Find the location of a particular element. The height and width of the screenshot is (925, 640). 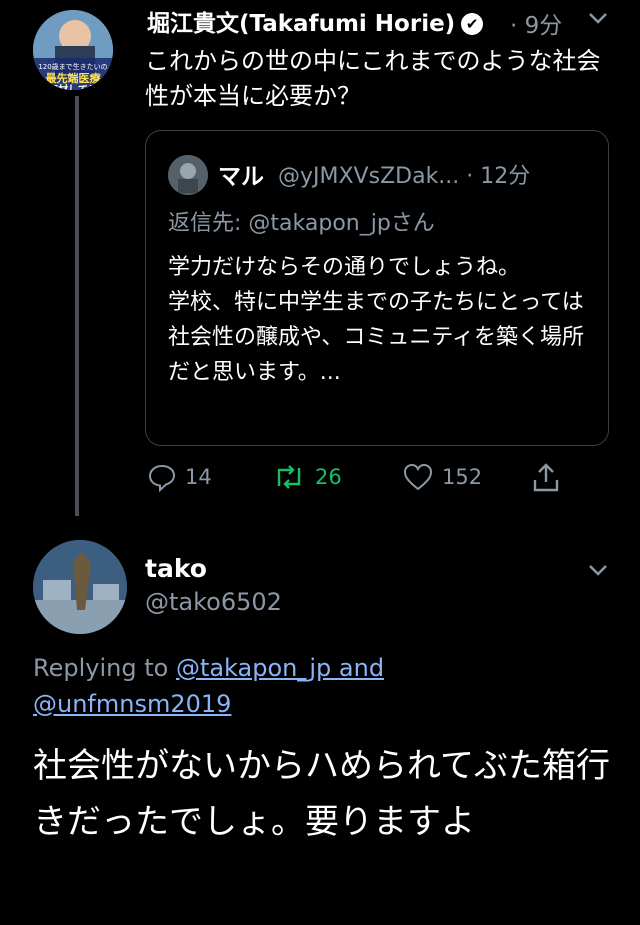

quoted-avatar is located at coordinates (188, 175).